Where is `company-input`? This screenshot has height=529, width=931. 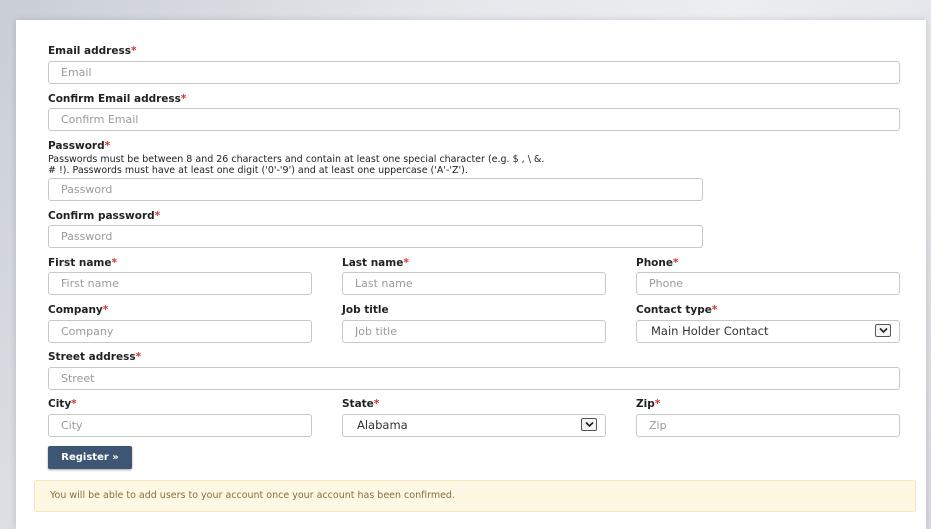
company-input is located at coordinates (180, 331).